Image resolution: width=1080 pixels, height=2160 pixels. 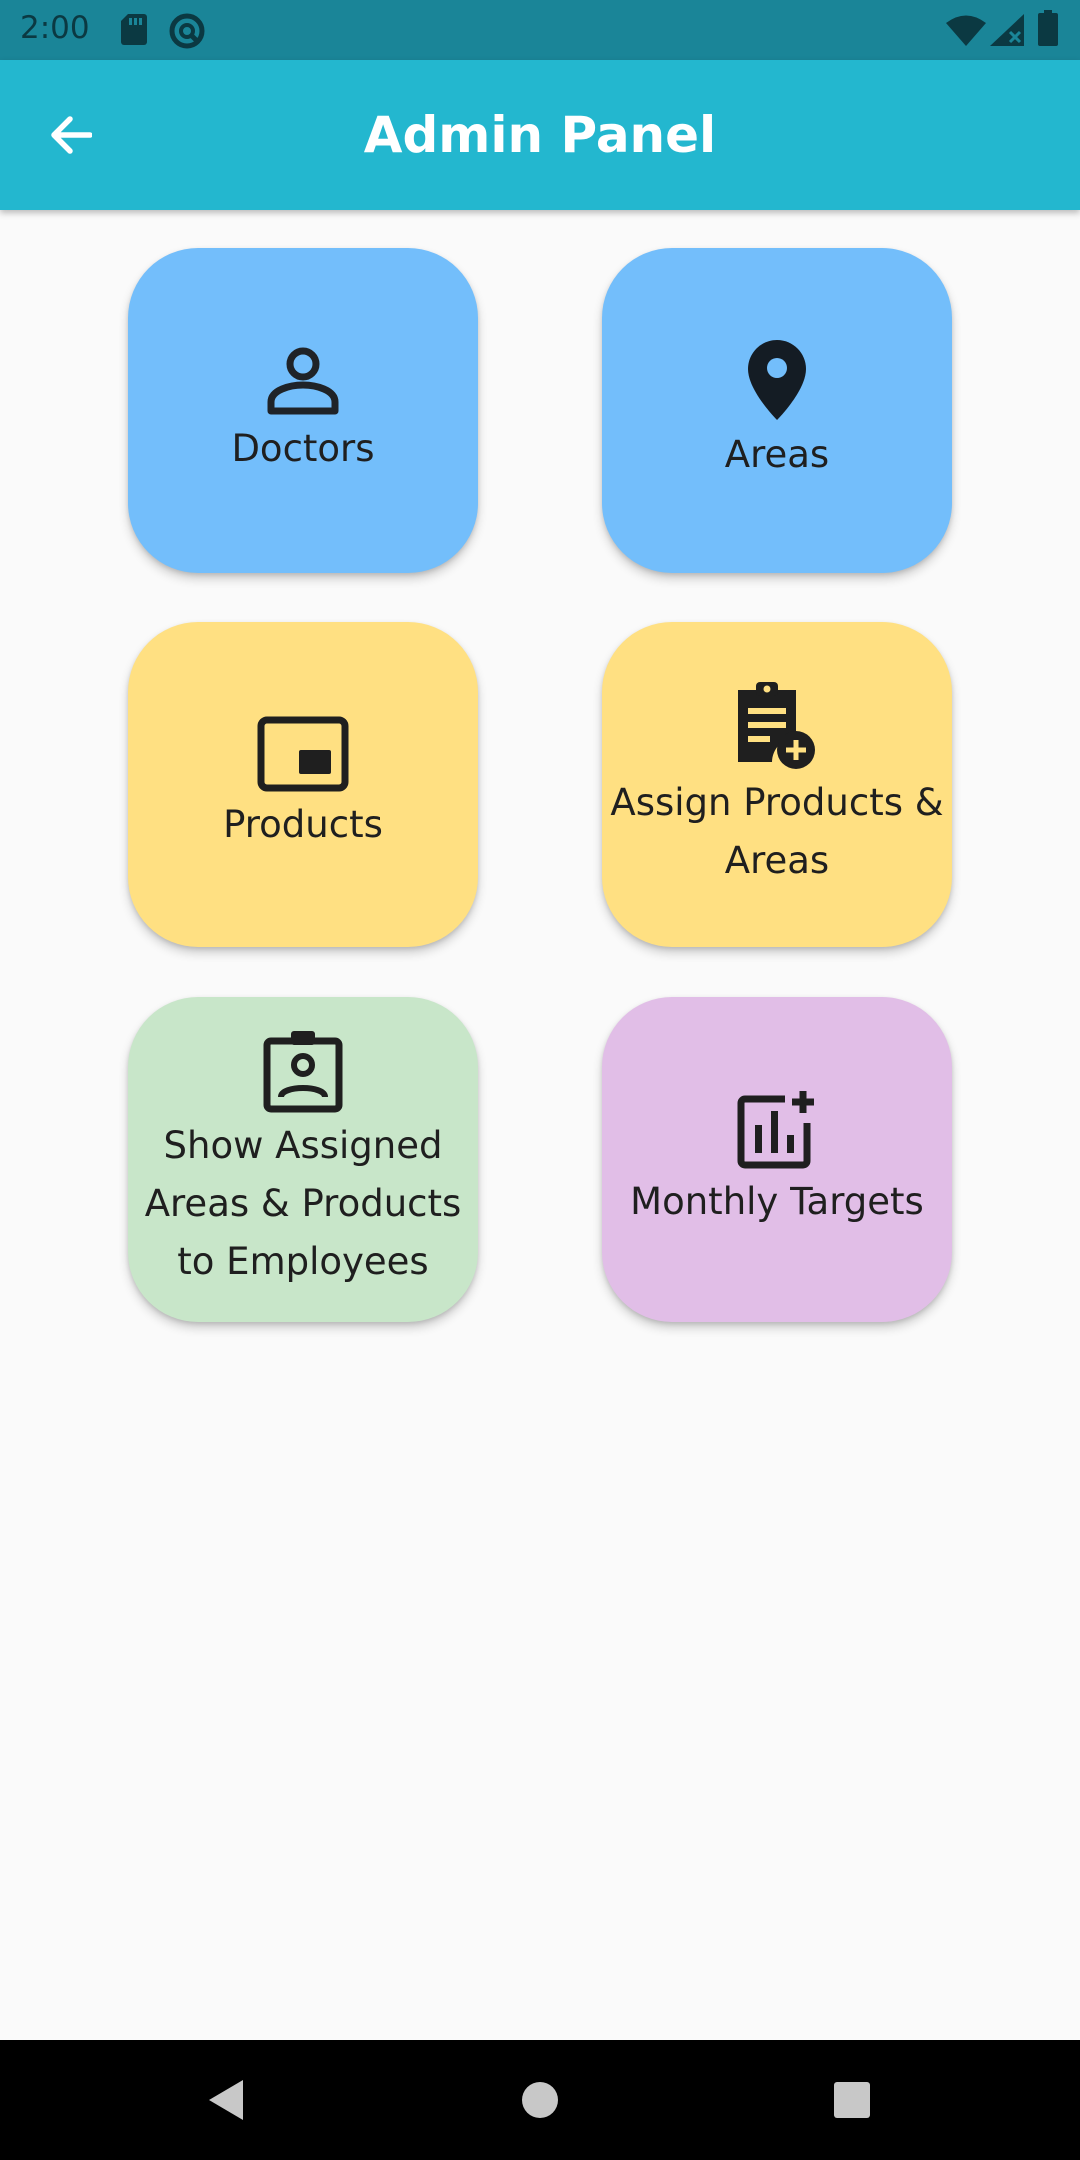 What do you see at coordinates (966, 32) in the screenshot?
I see `wifi-icon` at bounding box center [966, 32].